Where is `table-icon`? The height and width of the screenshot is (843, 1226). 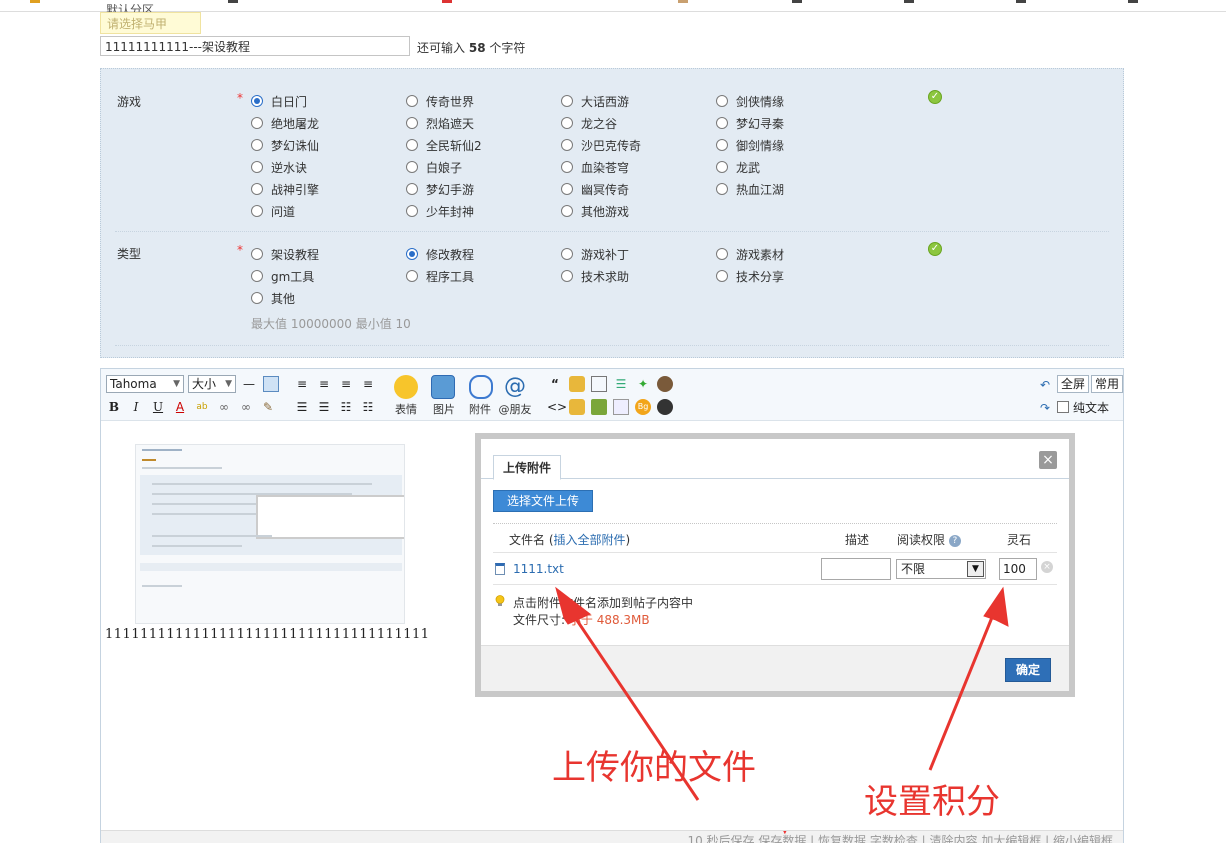
table-icon is located at coordinates (271, 384).